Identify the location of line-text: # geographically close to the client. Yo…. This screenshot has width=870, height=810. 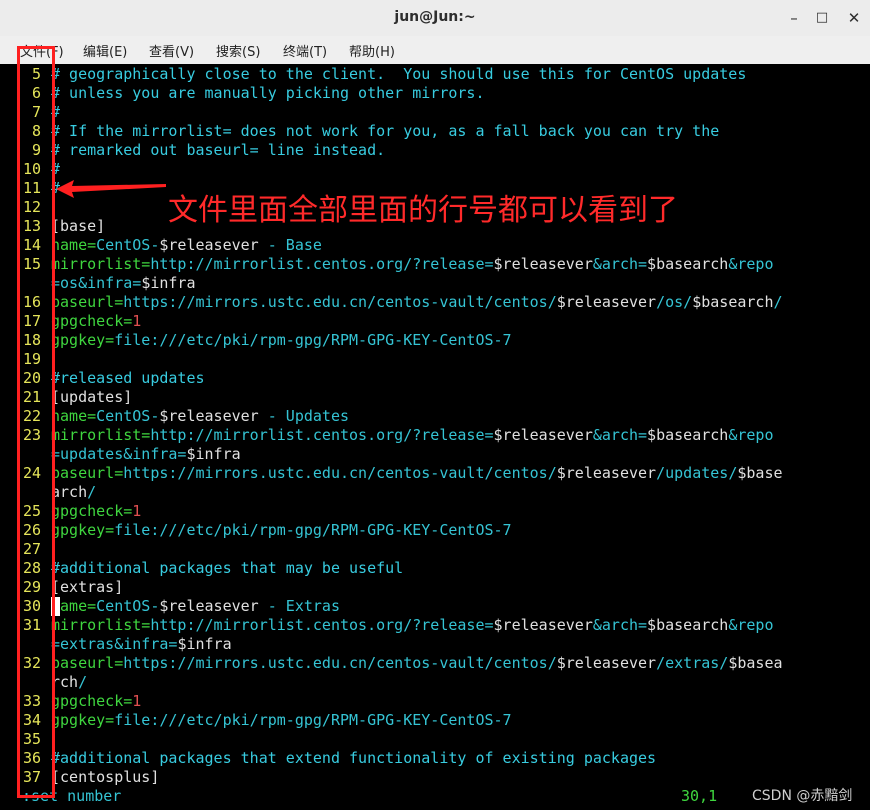
(398, 74).